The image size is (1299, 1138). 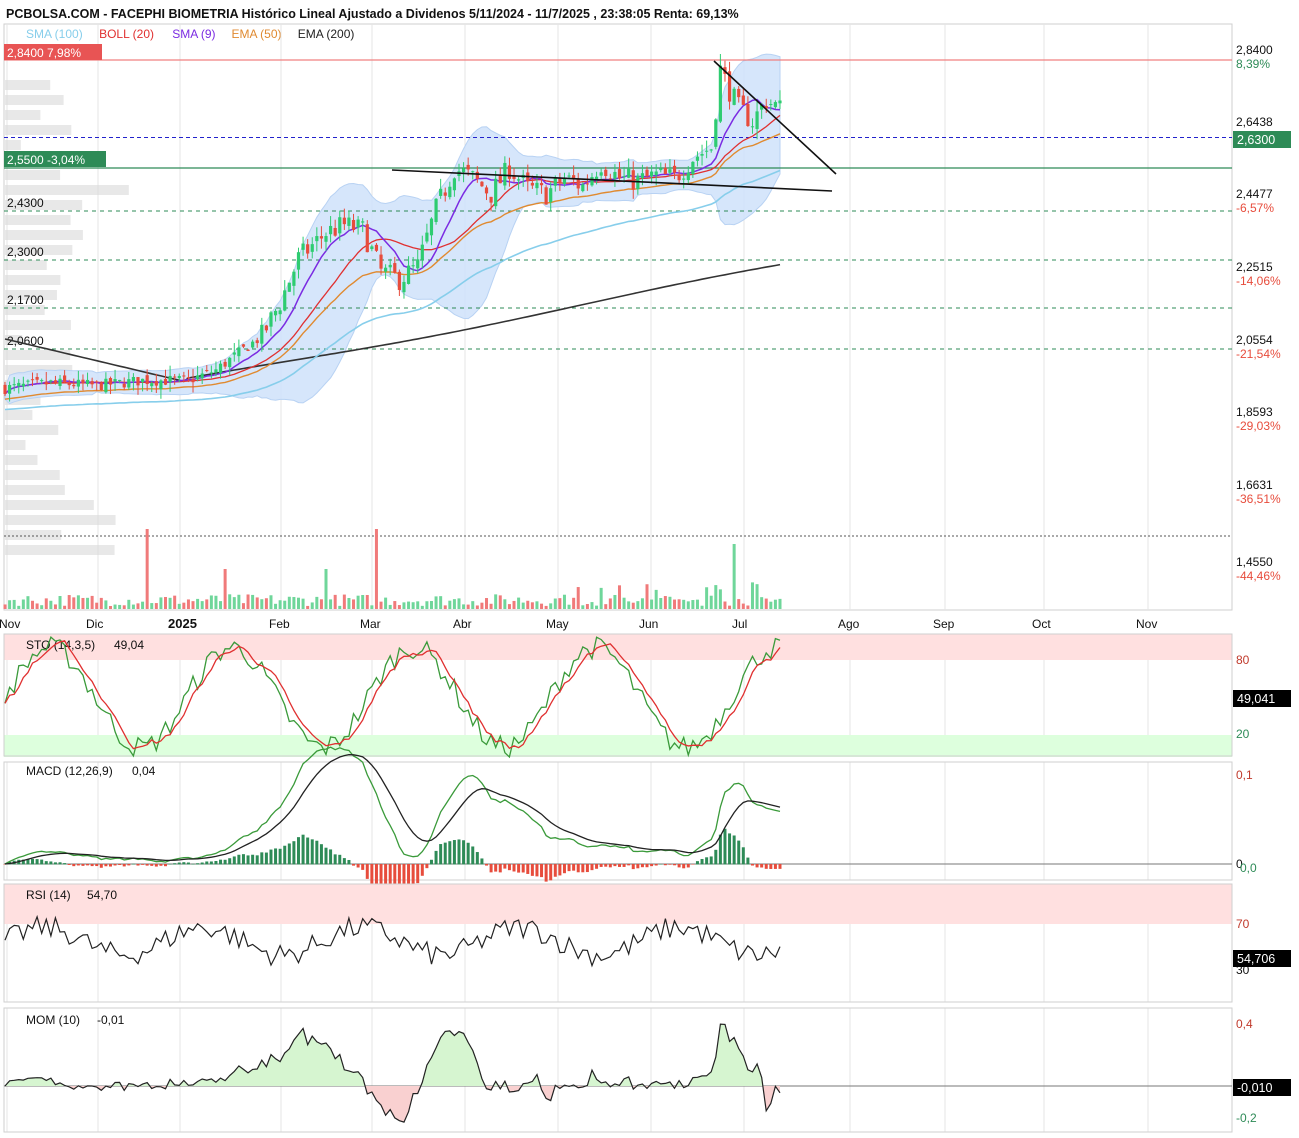 What do you see at coordinates (1255, 208) in the screenshot?
I see `price-tick-pct: -6,57%` at bounding box center [1255, 208].